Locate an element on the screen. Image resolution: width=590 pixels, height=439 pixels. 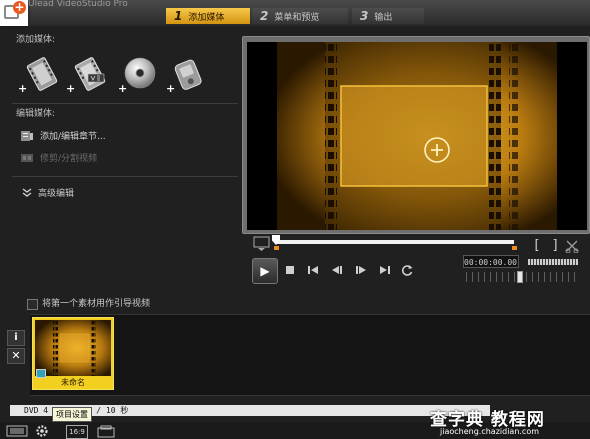
mark-in-indicator is located at coordinates (276, 248).